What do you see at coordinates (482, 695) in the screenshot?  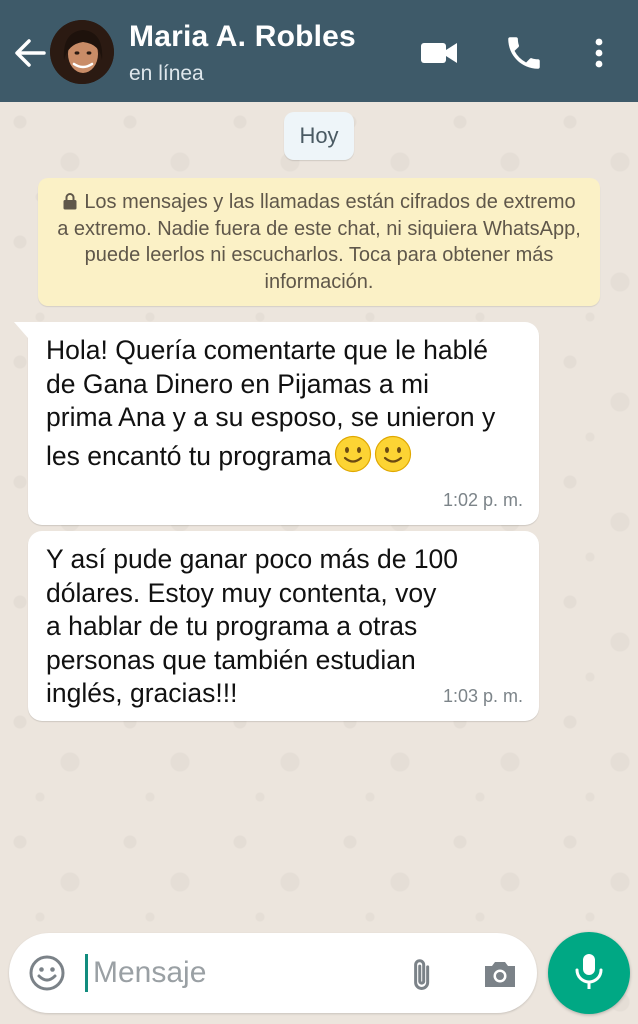 I see `message-time: 1:03 p. m.` at bounding box center [482, 695].